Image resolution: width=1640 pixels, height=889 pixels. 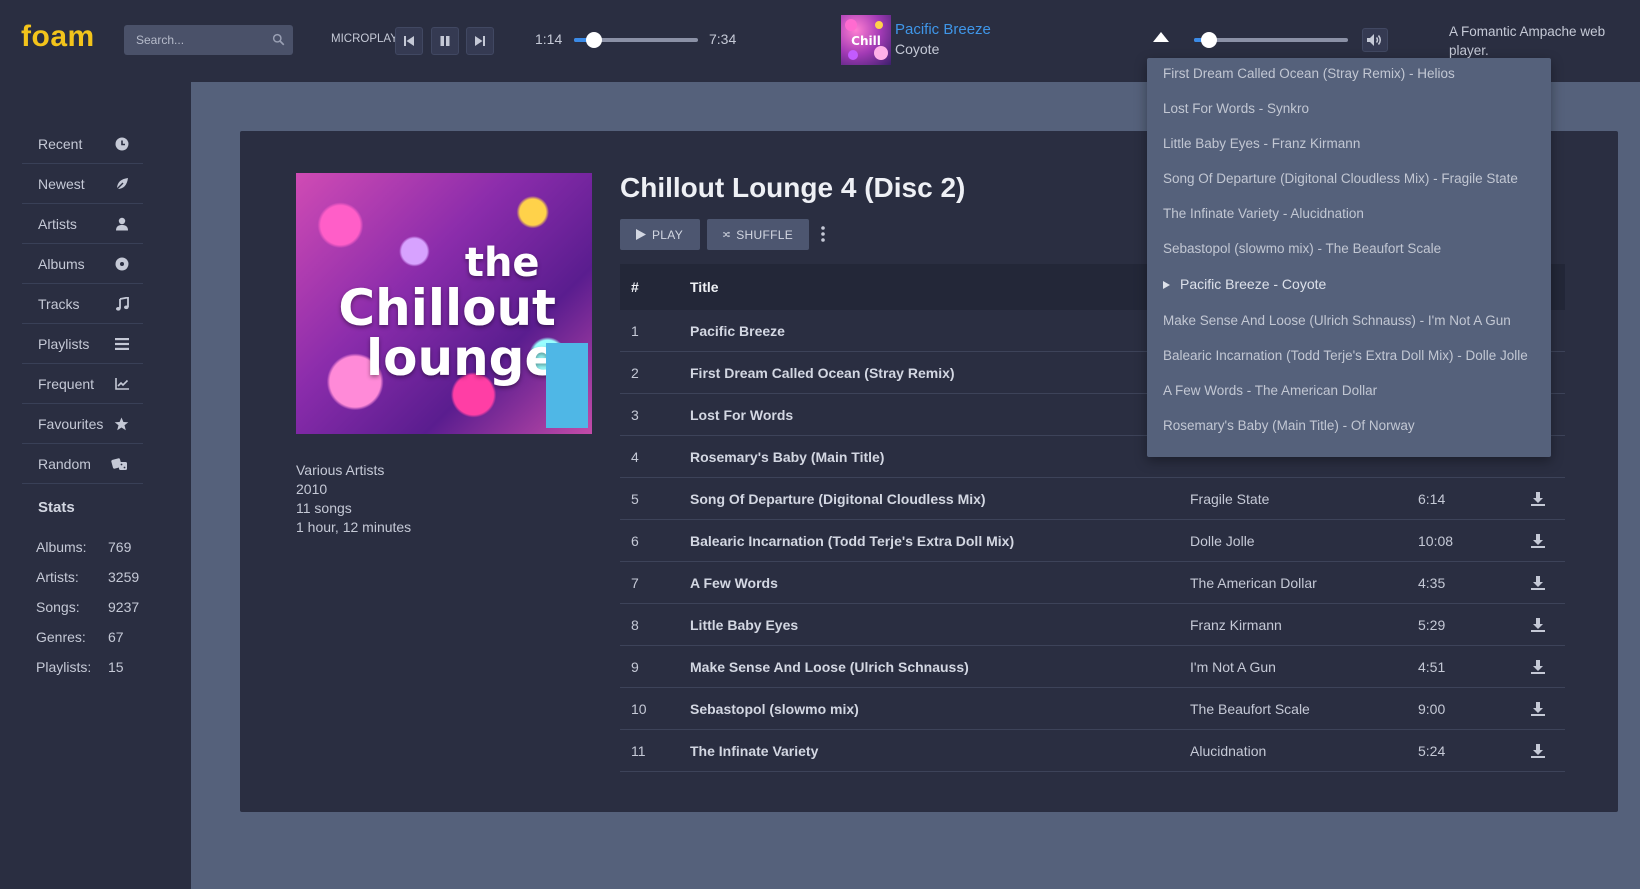 What do you see at coordinates (58, 607) in the screenshot?
I see `stat-label: Songs:` at bounding box center [58, 607].